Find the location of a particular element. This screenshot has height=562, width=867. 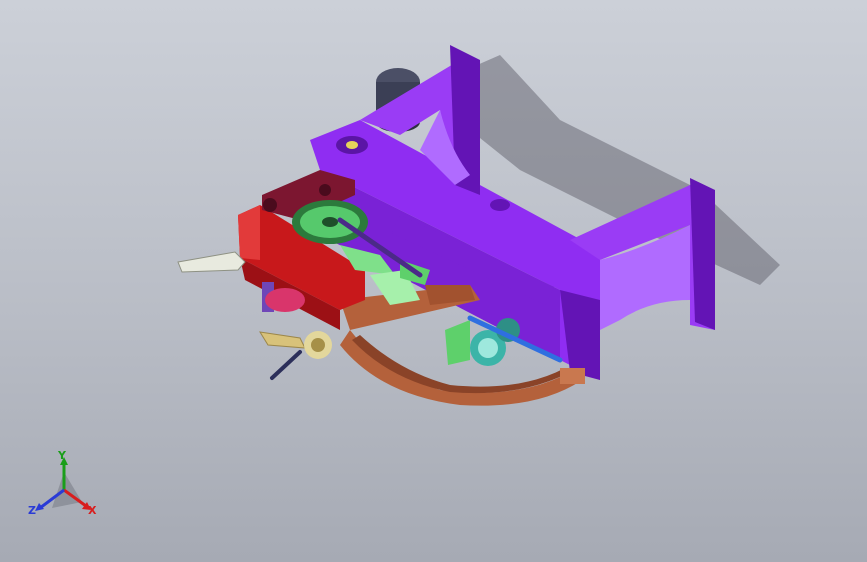

pink-pulley is located at coordinates (285, 300).